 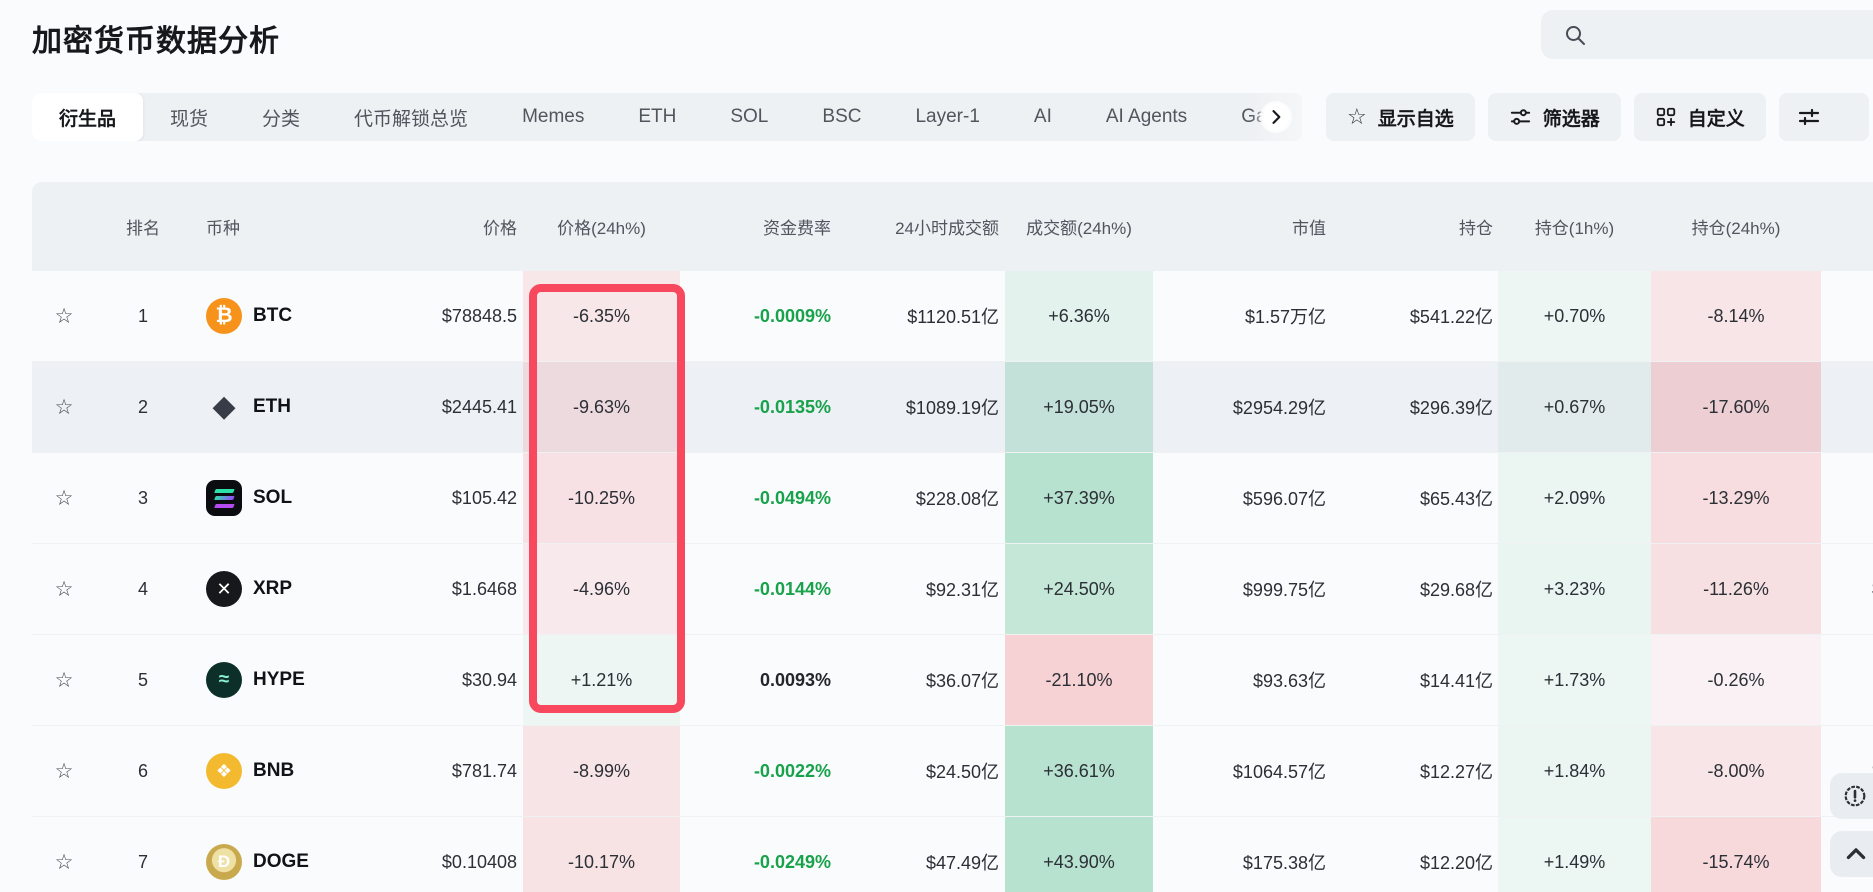 I want to click on coin-cell: ✕ XRP, so click(x=255, y=589).